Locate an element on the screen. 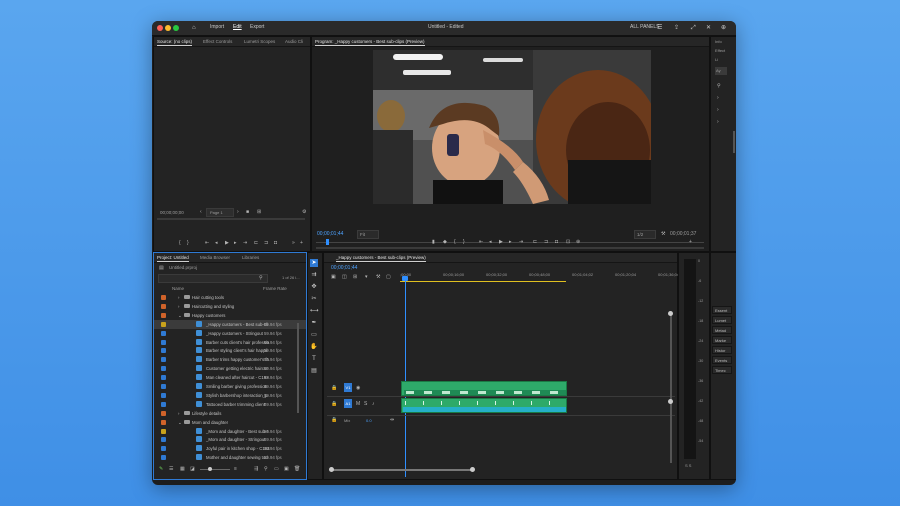 The width and height of the screenshot is (900, 506). slip-tool-icon: ⟷ is located at coordinates (314, 311).